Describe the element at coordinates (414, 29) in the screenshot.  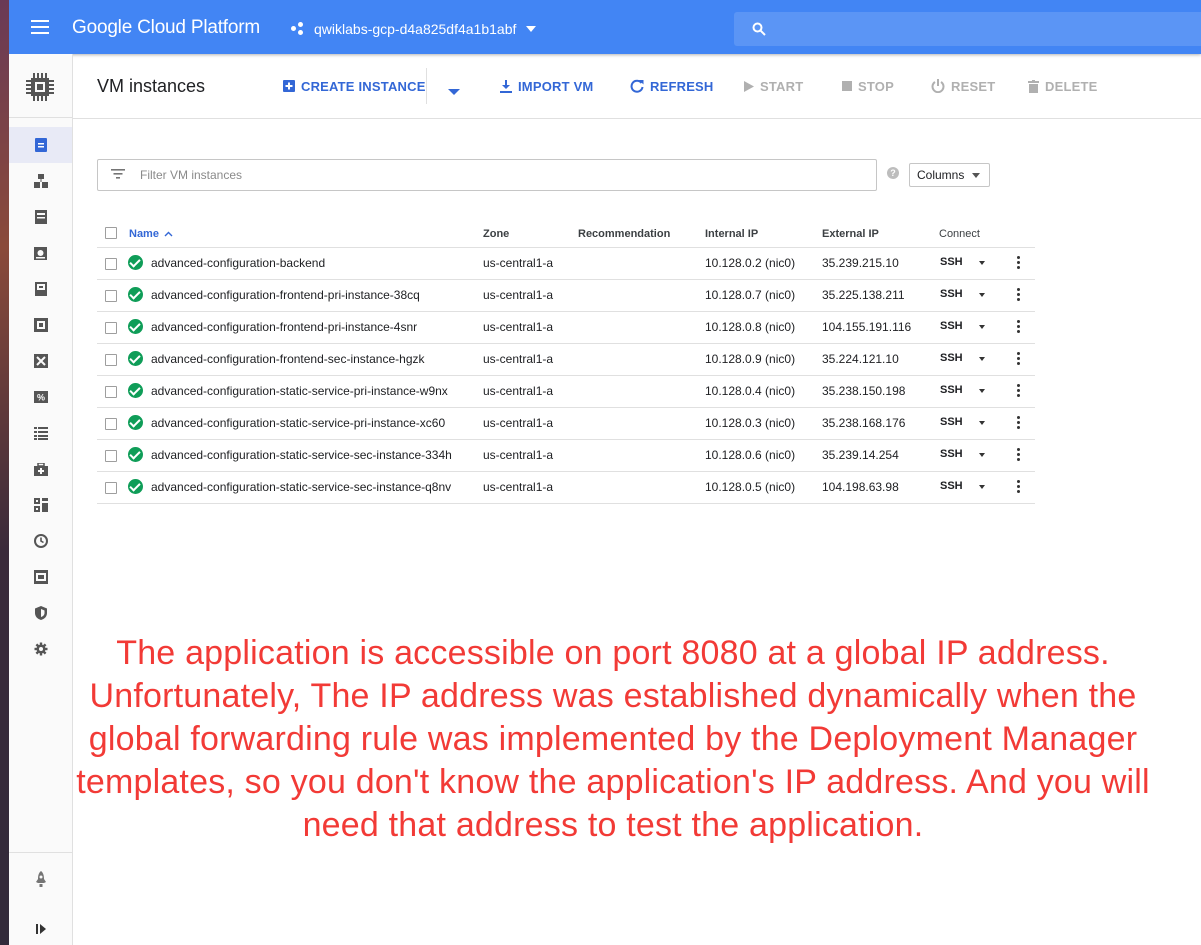
I see `project-selector: qwiklabs-gcp-d4a825df4a1b1abf` at that location.